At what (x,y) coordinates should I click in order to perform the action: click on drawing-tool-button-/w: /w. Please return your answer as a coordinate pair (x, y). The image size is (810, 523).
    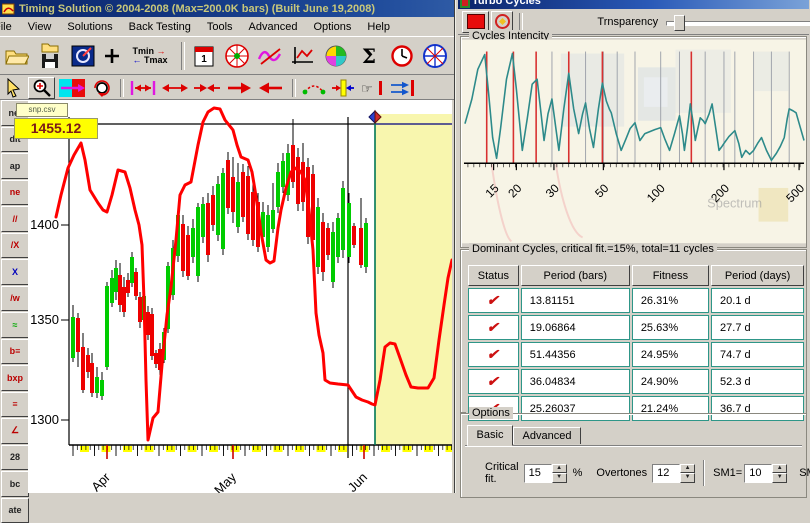
    Looking at the image, I should click on (15, 299).